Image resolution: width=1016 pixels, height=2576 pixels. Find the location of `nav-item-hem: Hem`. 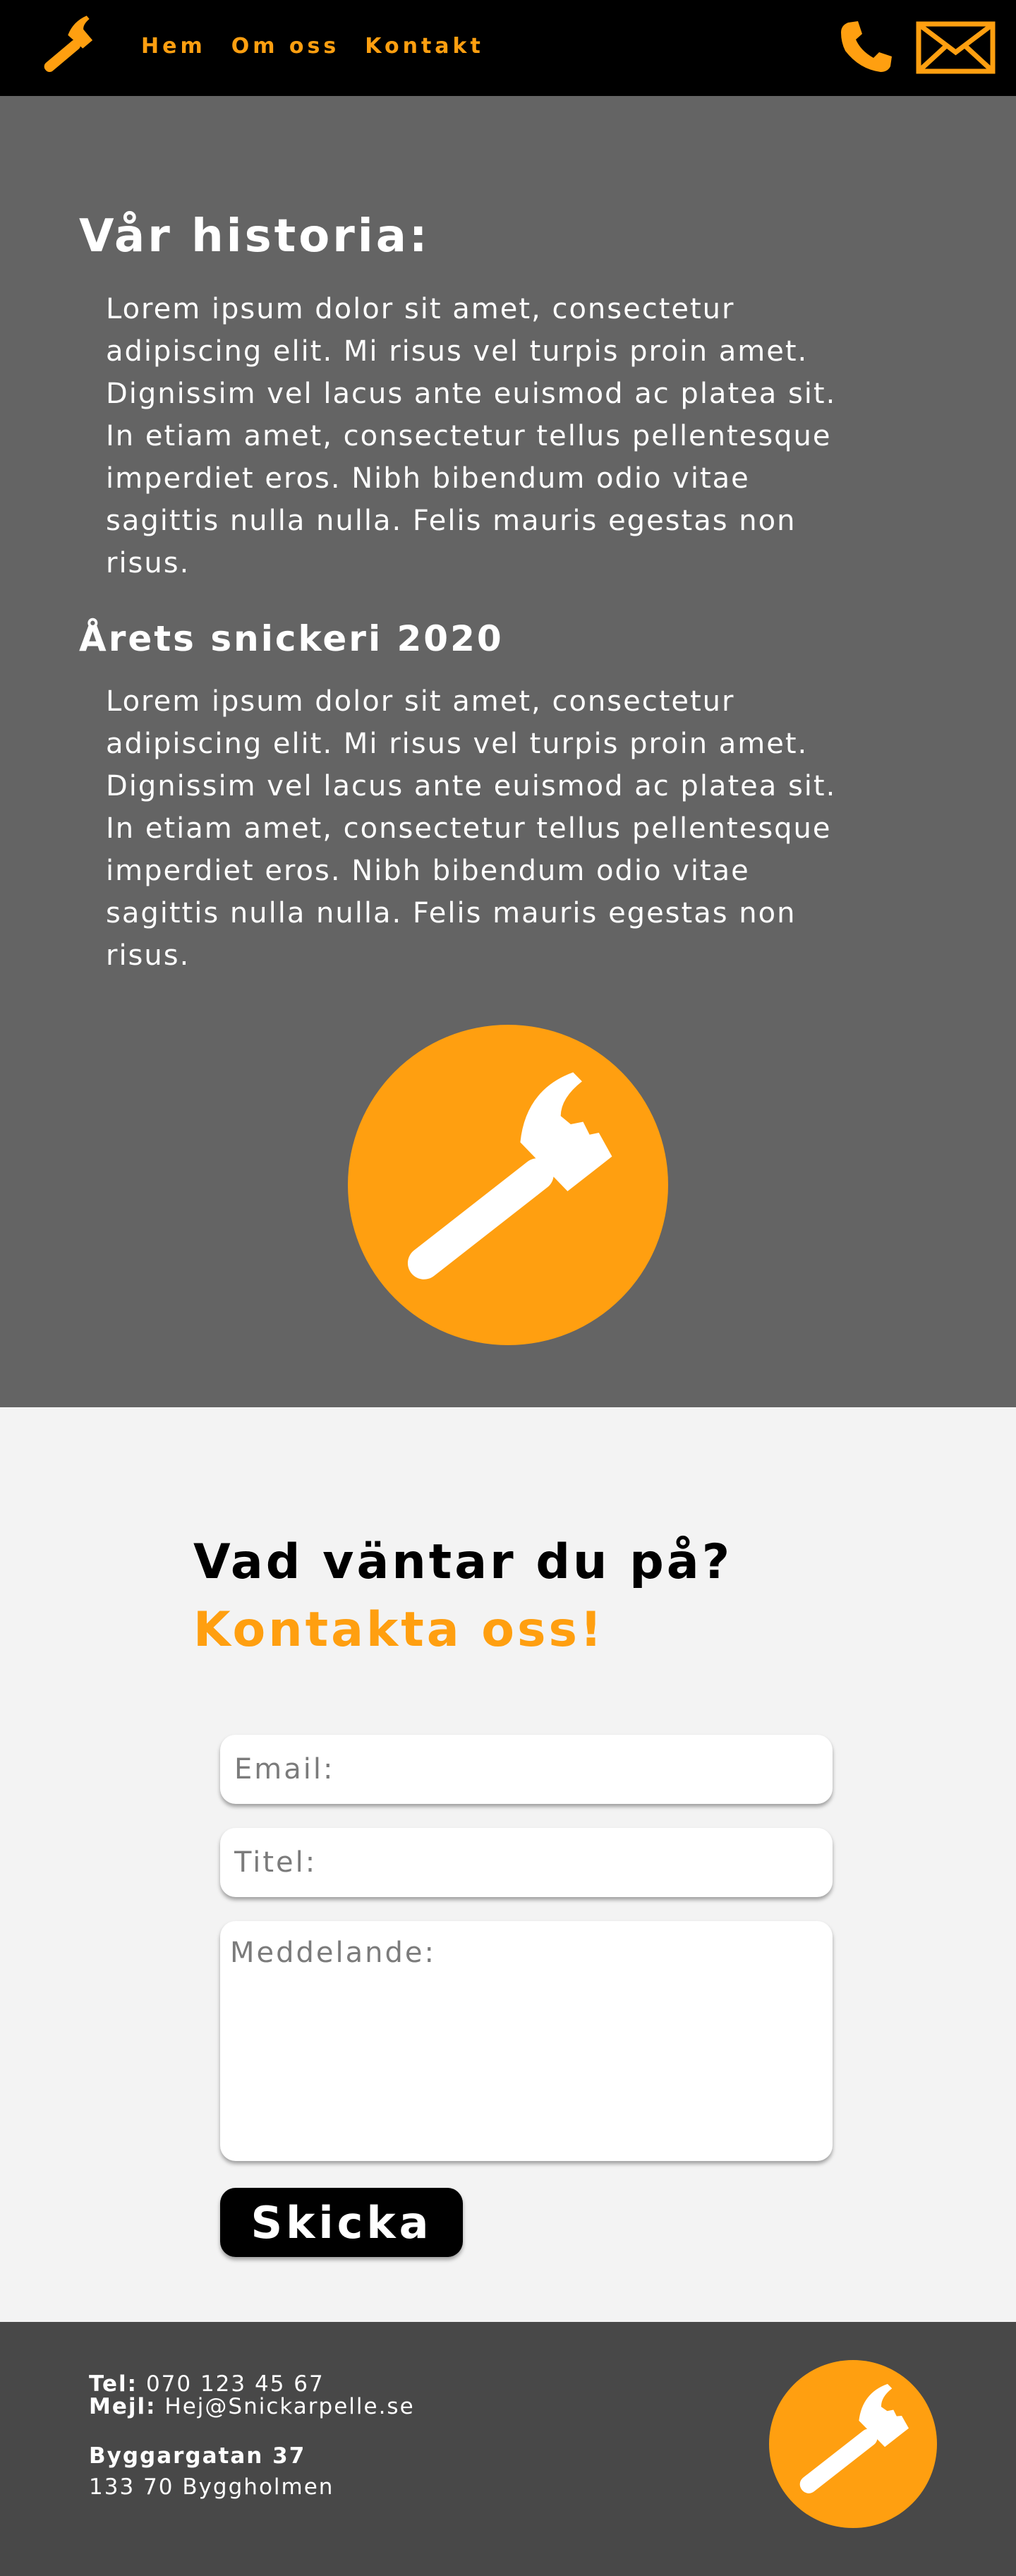

nav-item-hem: Hem is located at coordinates (173, 46).